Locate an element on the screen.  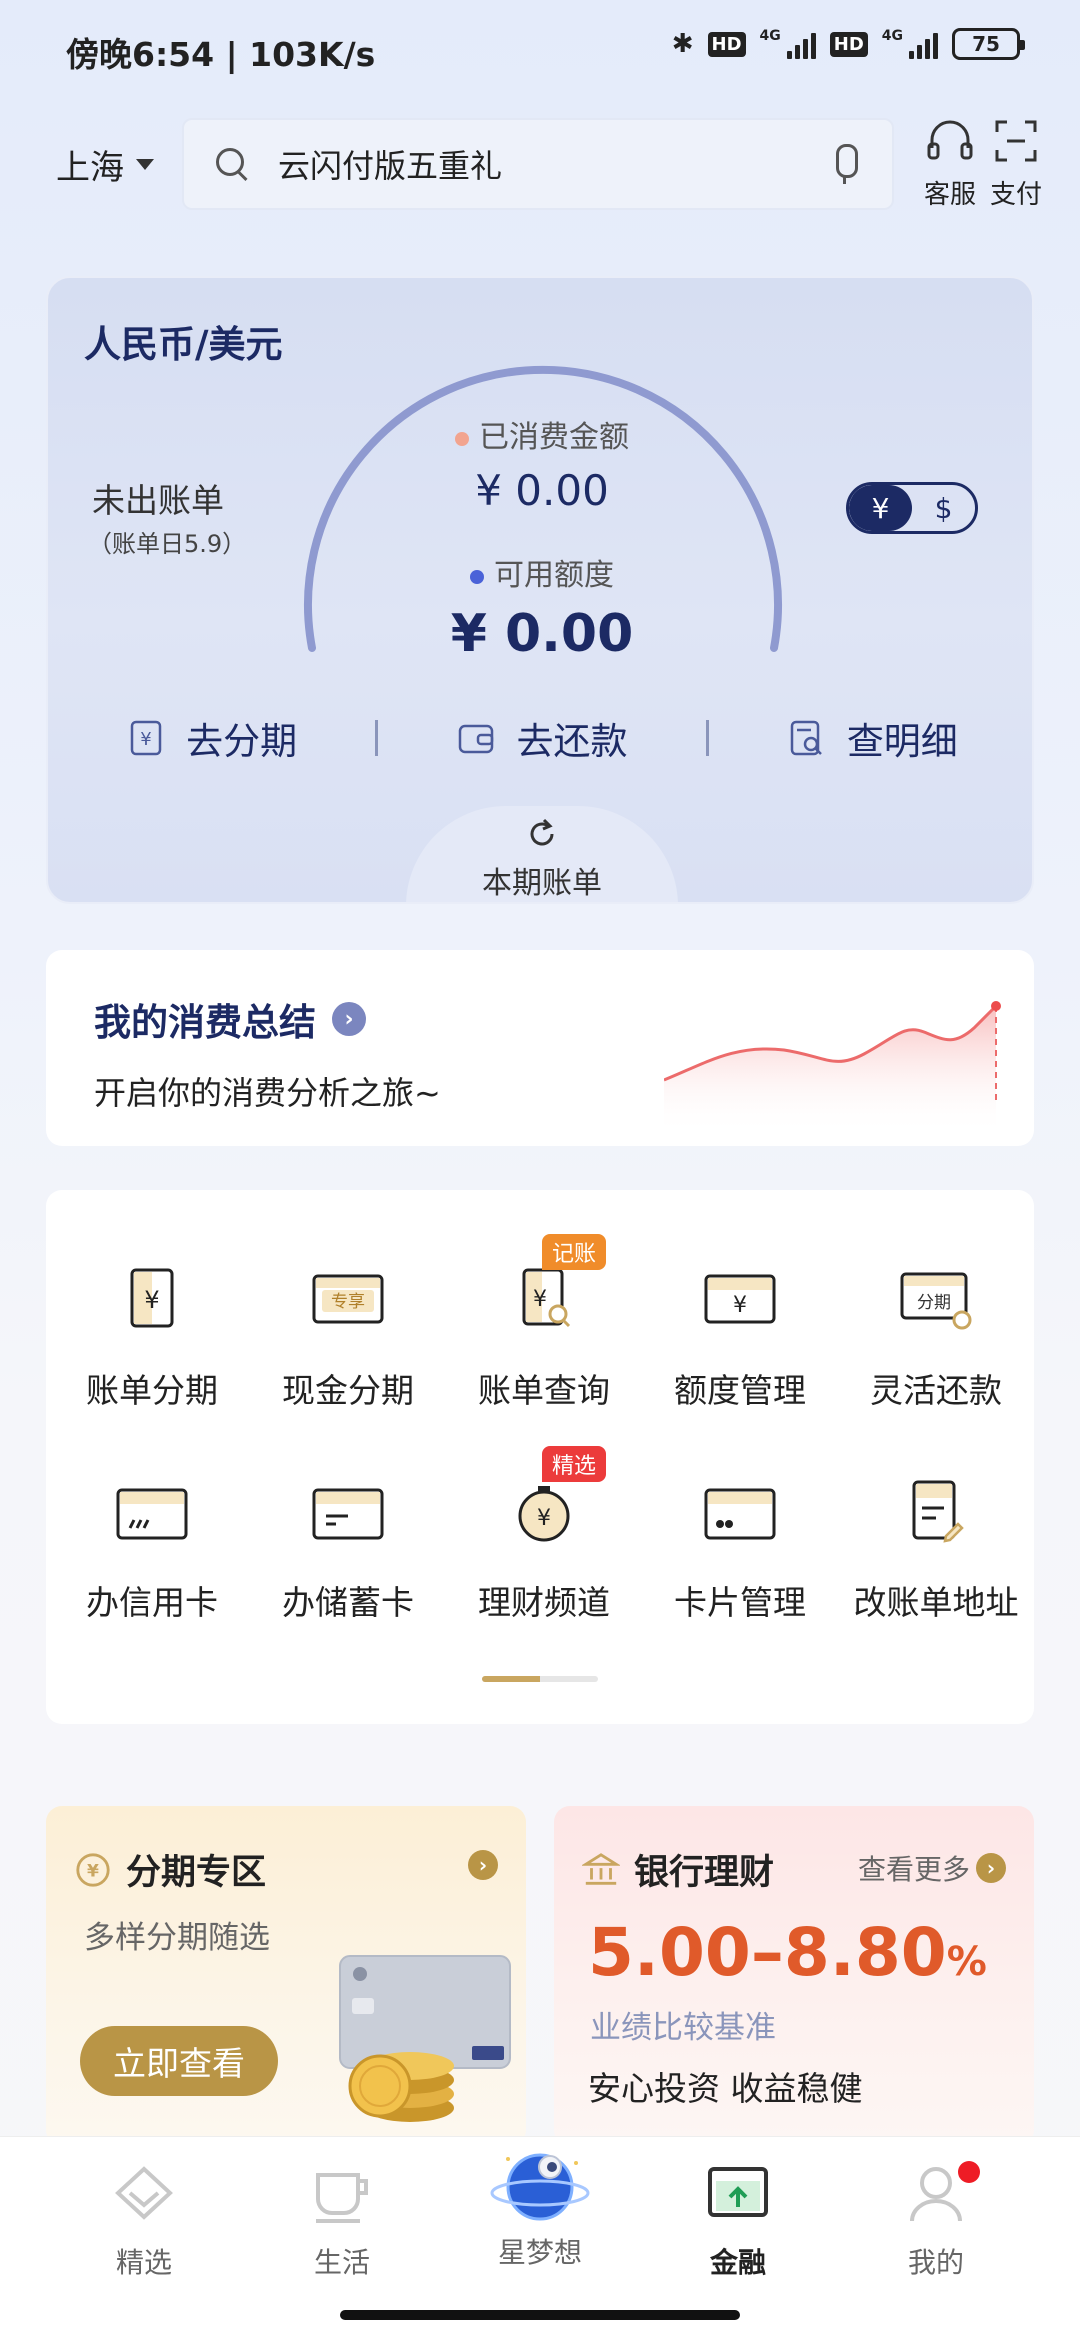
summary-title-text: 我的消费总结 is located at coordinates (205, 1022).